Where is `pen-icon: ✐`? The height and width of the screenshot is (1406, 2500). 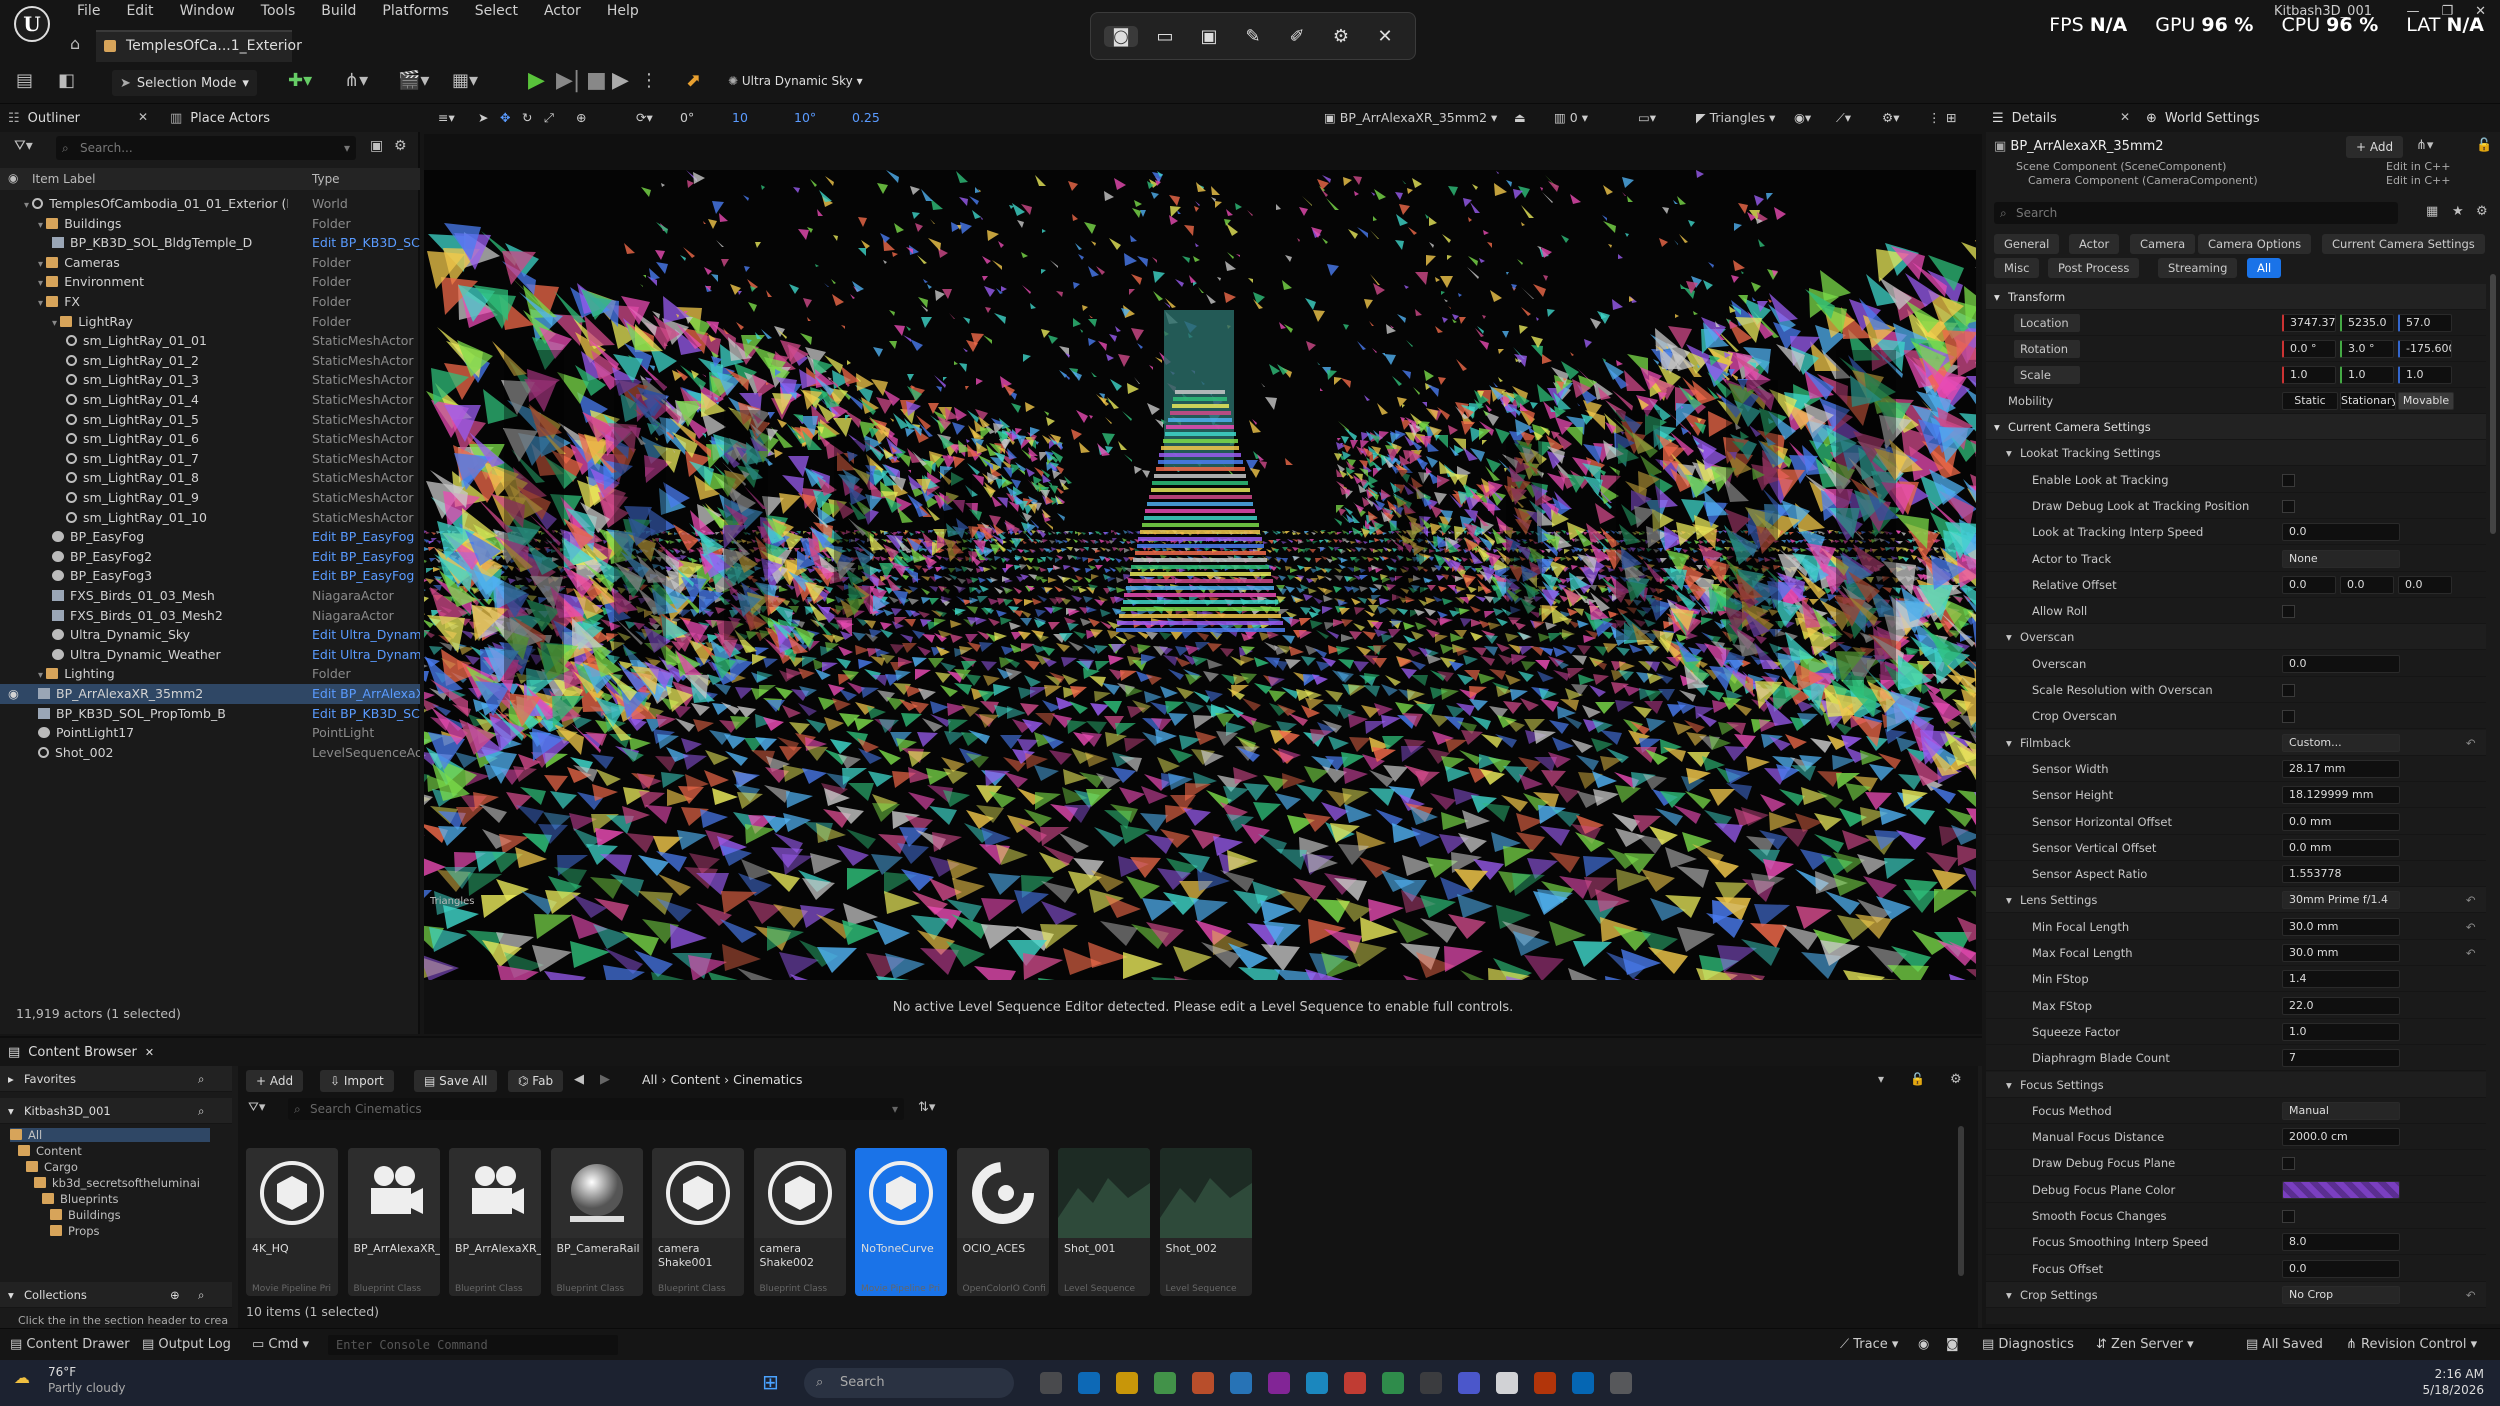
pen-icon: ✐ is located at coordinates (1297, 36).